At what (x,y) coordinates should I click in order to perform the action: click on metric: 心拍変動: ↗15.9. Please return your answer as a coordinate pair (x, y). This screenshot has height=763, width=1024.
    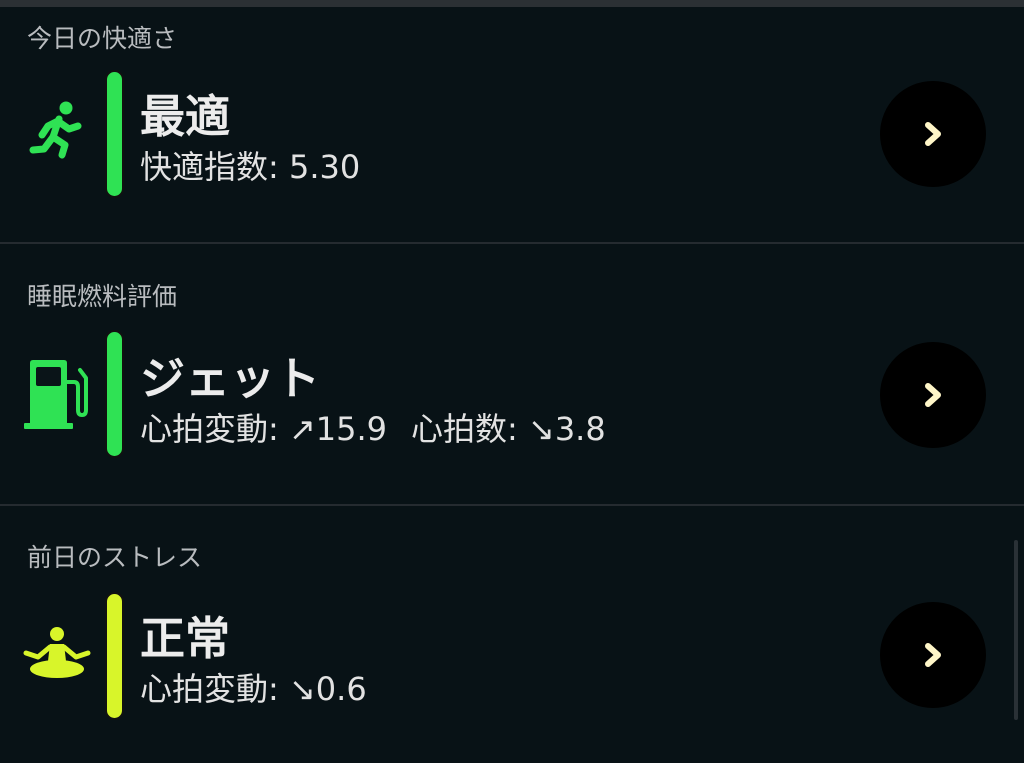
    Looking at the image, I should click on (263, 427).